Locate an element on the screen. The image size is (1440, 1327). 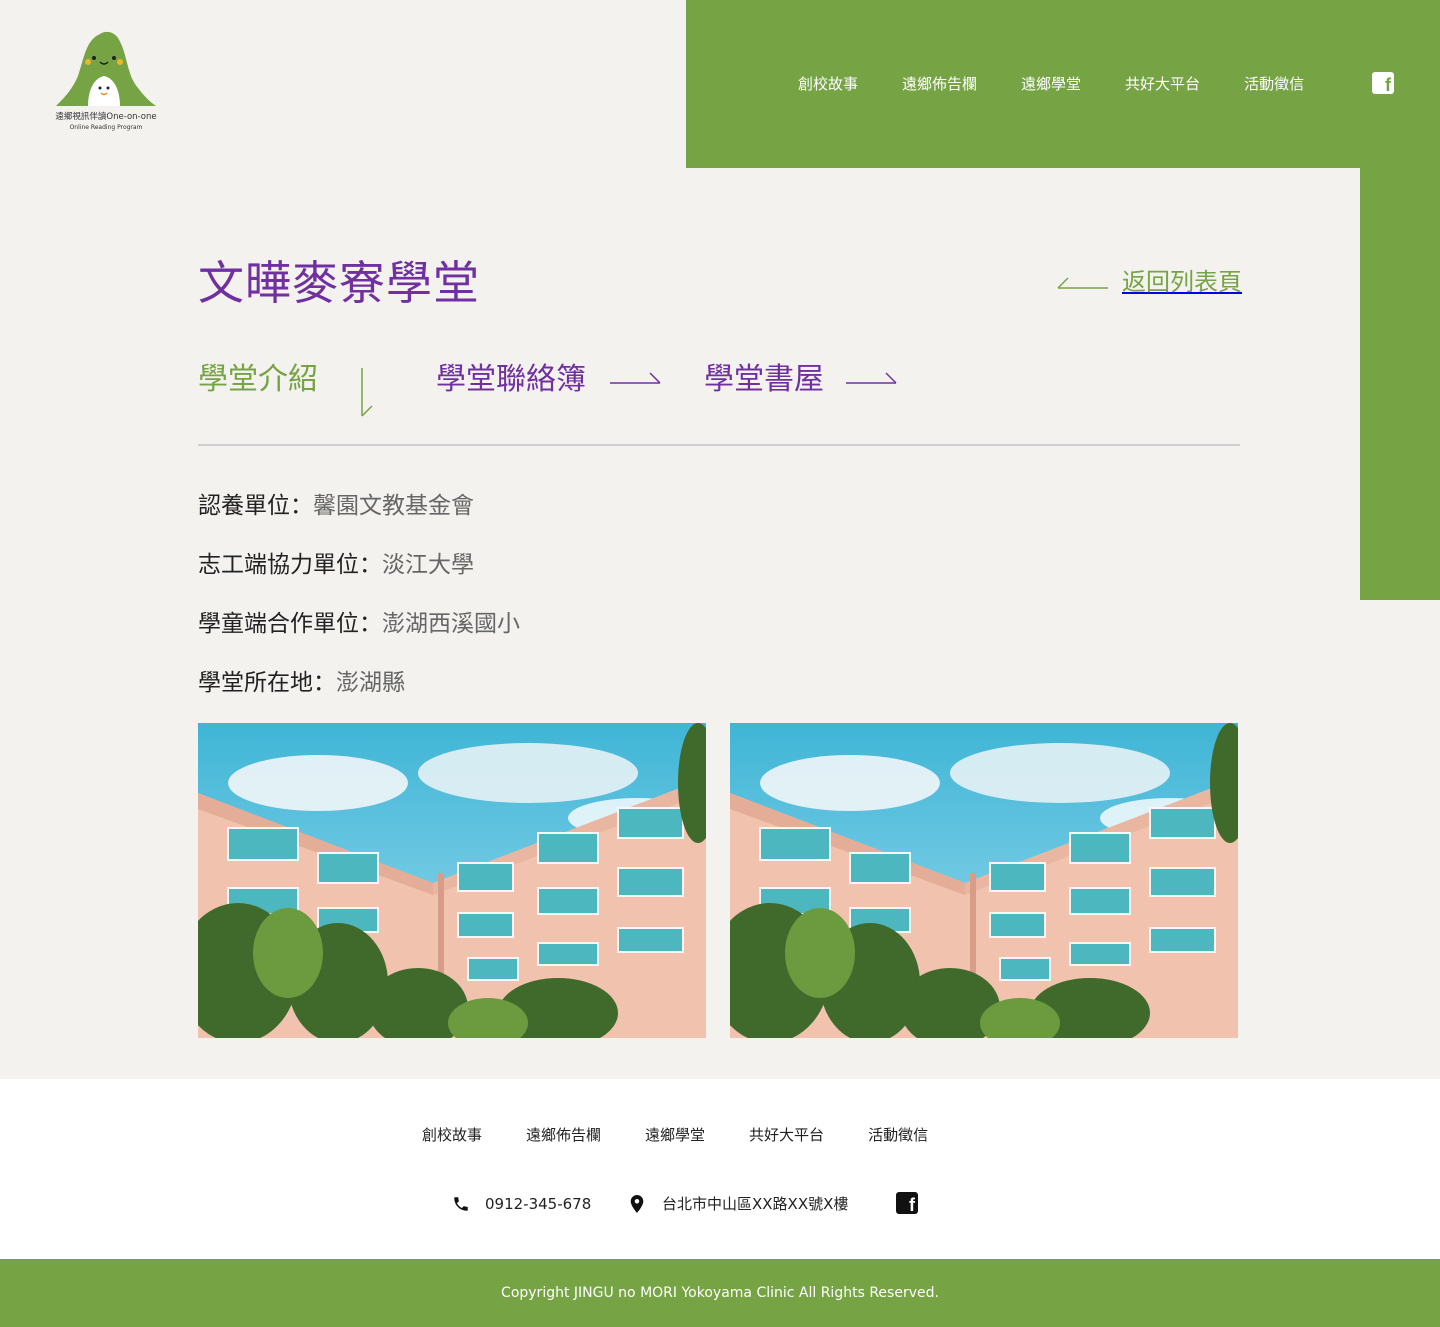
info-label: 學童端合作單位： is located at coordinates (290, 624).